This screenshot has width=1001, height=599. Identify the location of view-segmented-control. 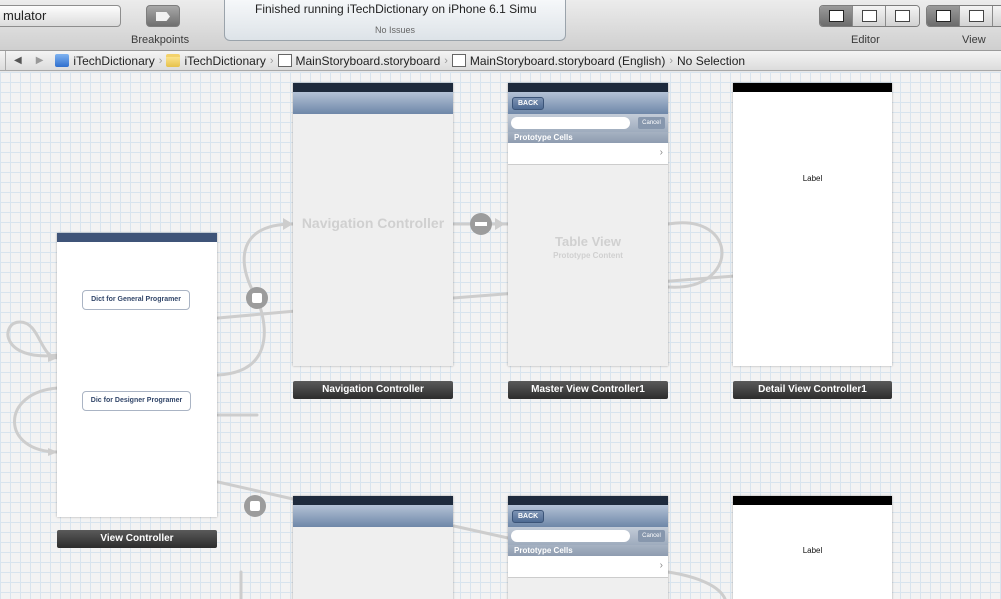
(963, 16).